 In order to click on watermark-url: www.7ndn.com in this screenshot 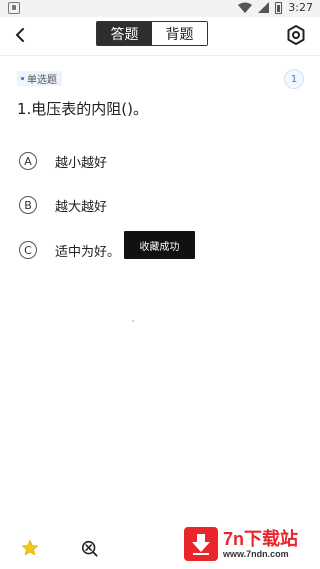, I will do `click(256, 554)`.